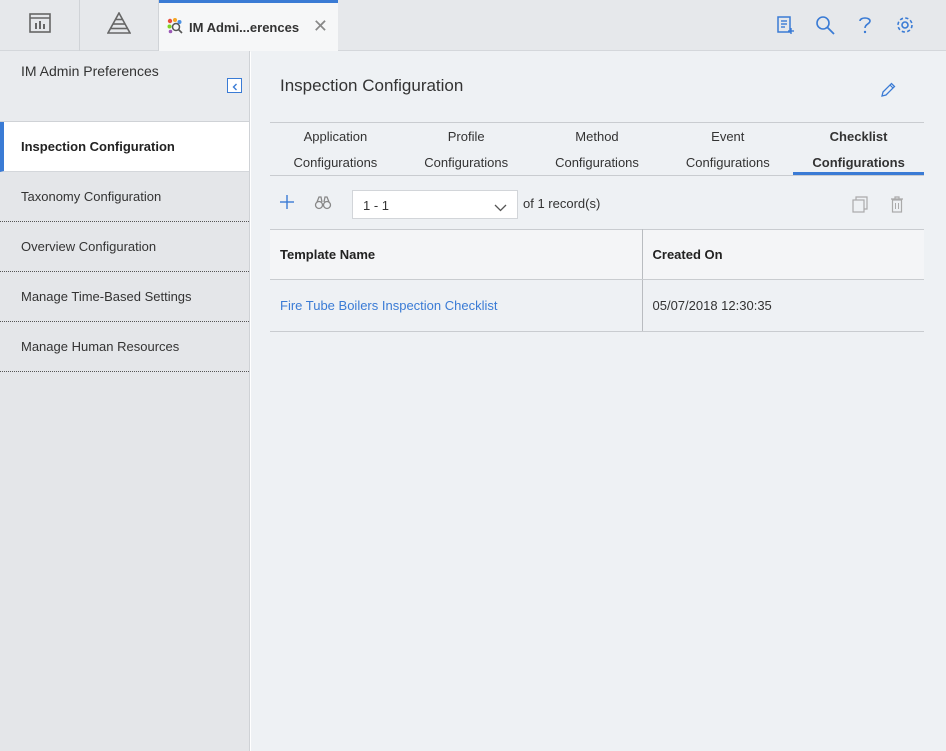 This screenshot has width=946, height=751. I want to click on sidebar-item-overview-configuration: Overview Configuration, so click(124, 247).